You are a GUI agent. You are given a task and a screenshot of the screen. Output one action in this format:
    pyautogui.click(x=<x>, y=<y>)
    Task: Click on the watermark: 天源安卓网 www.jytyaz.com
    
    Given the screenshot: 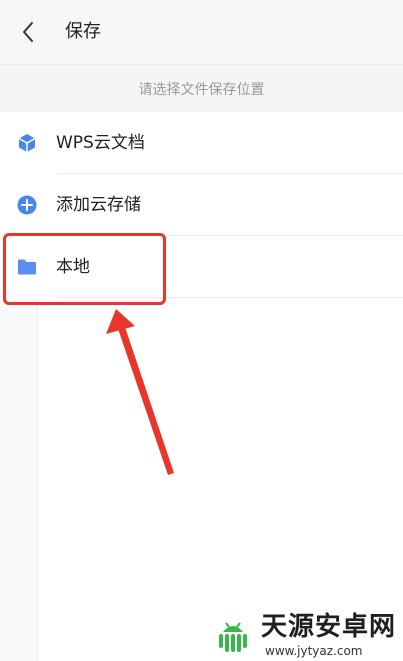 What is the action you would take?
    pyautogui.click(x=304, y=634)
    